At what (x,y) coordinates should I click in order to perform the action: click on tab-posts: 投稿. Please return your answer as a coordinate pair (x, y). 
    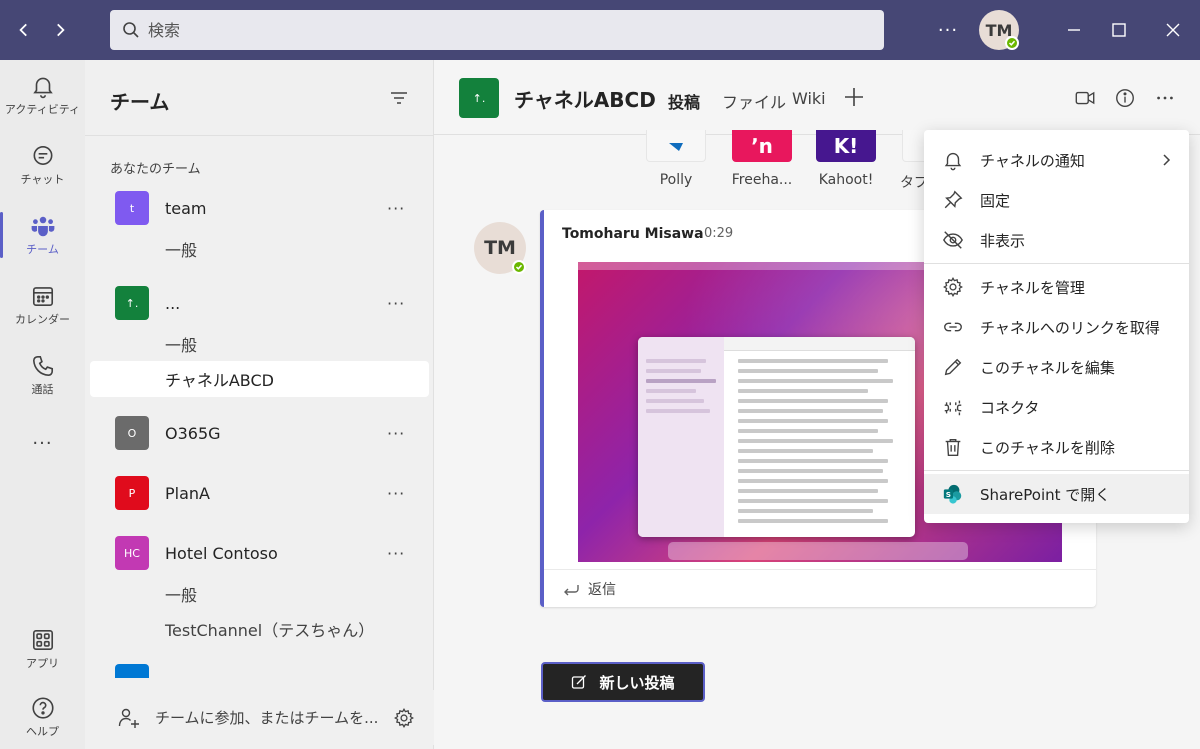
    Looking at the image, I should click on (684, 101).